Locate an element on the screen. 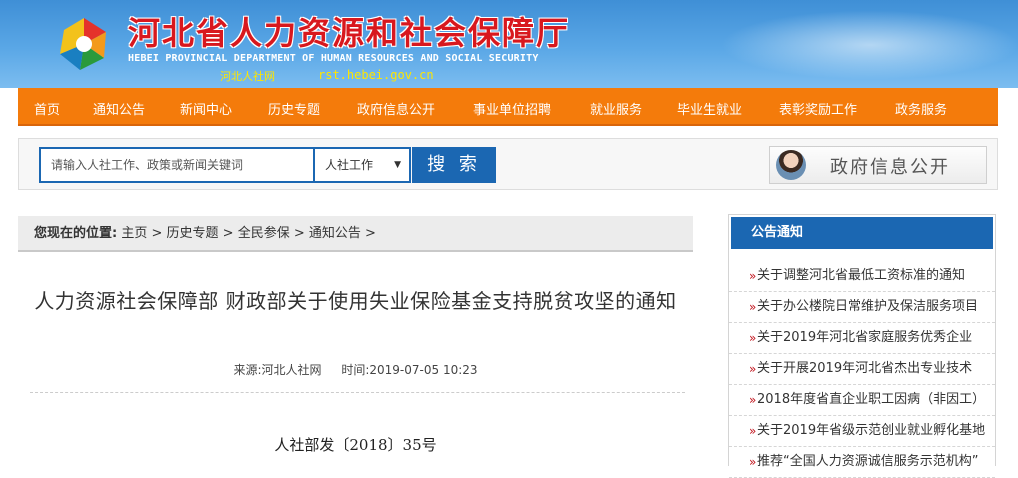 The image size is (1018, 478). notice-item-text: 关于2019年河北省家庭服务优秀企业 is located at coordinates (865, 337).